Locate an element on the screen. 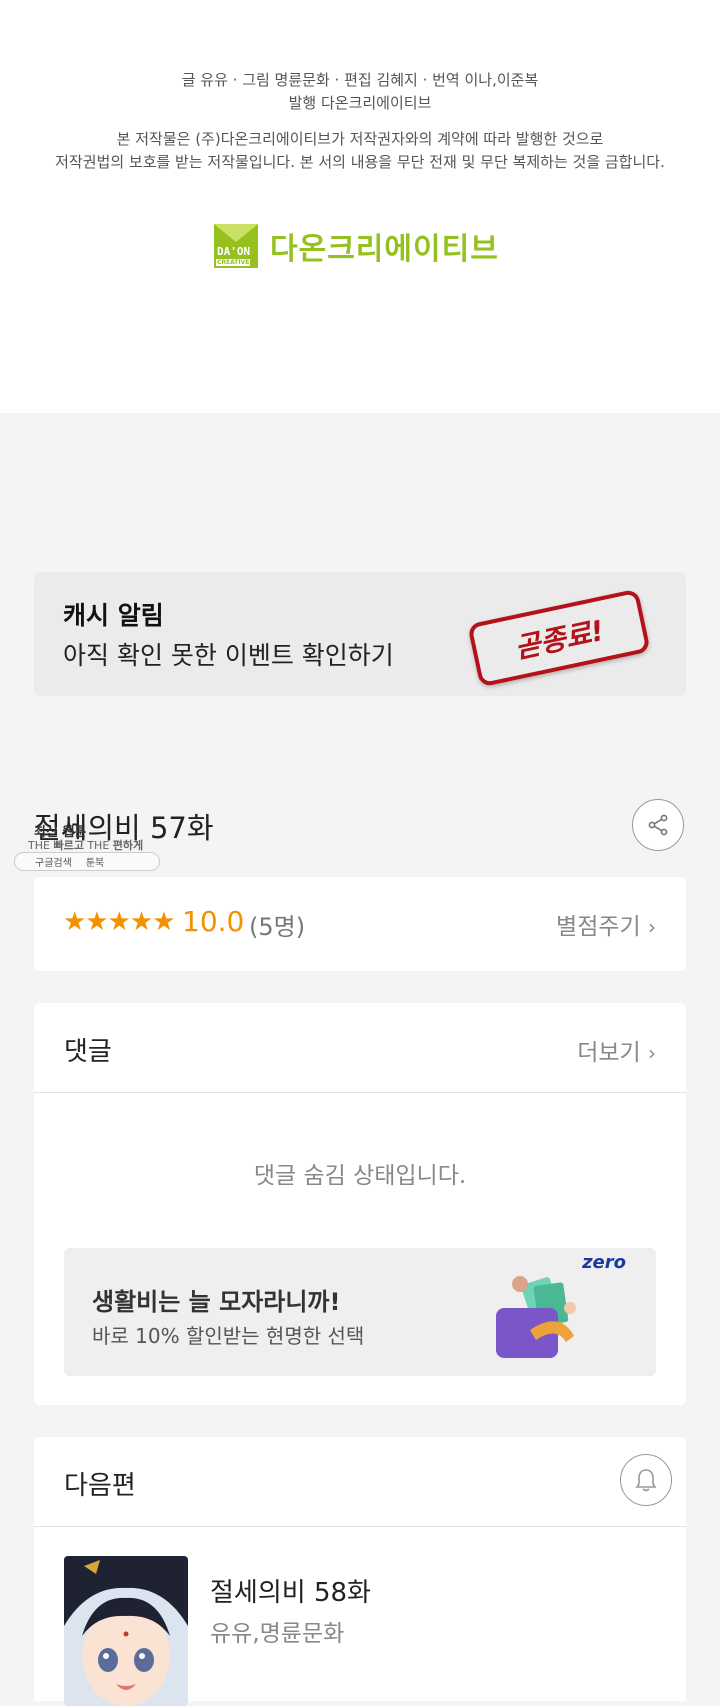 The image size is (720, 1706). next-episode-title: 절세의비 58화 is located at coordinates (290, 1590).